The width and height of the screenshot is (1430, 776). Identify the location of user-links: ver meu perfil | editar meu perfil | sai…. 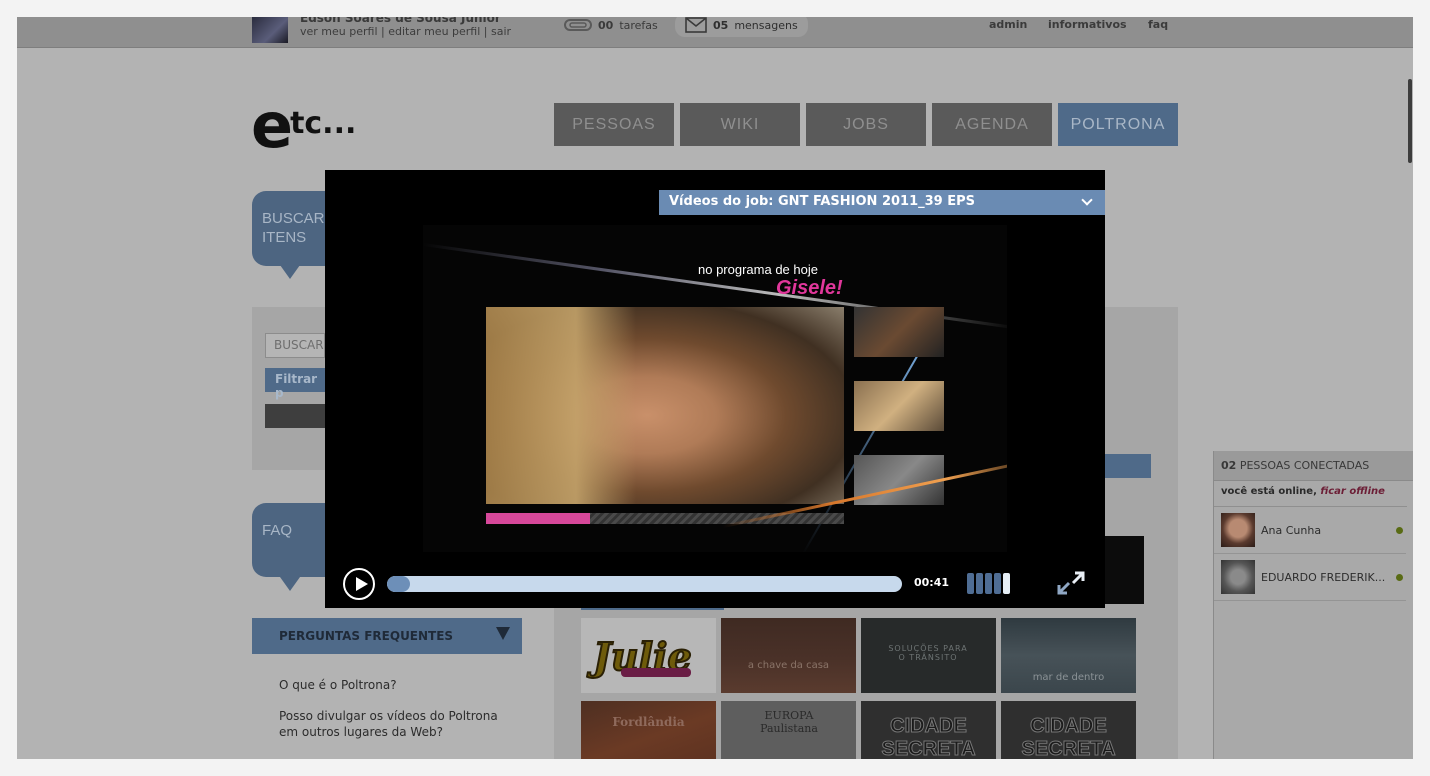
(405, 31).